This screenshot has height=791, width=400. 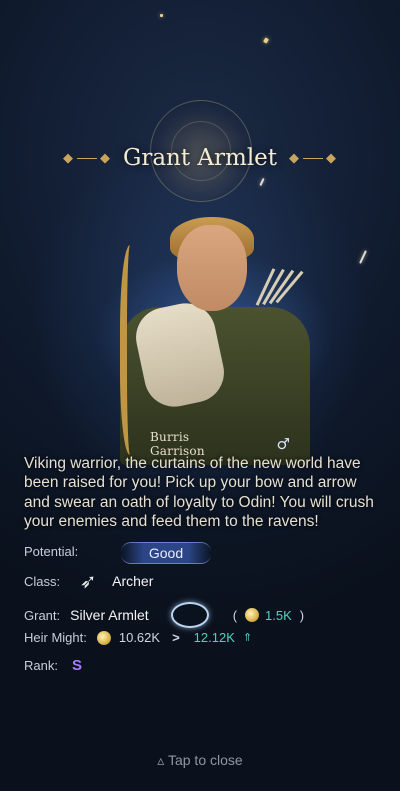 I want to click on page-title: Grant Armlet, so click(x=200, y=158).